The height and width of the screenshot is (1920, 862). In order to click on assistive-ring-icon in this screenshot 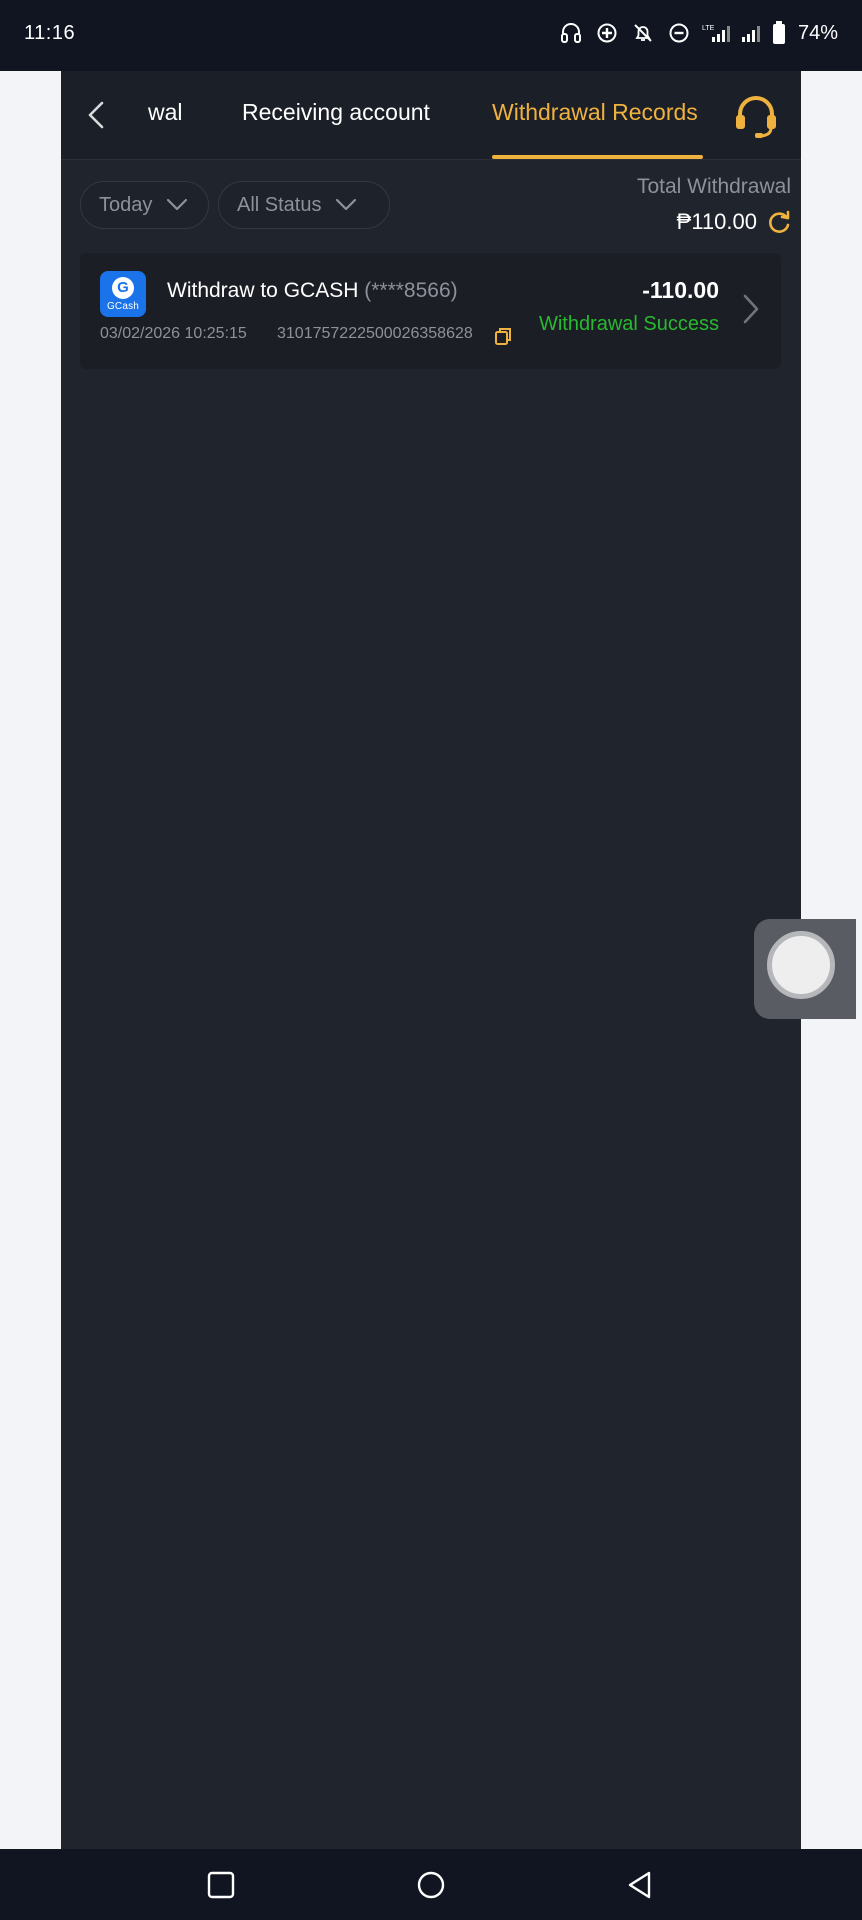, I will do `click(801, 965)`.